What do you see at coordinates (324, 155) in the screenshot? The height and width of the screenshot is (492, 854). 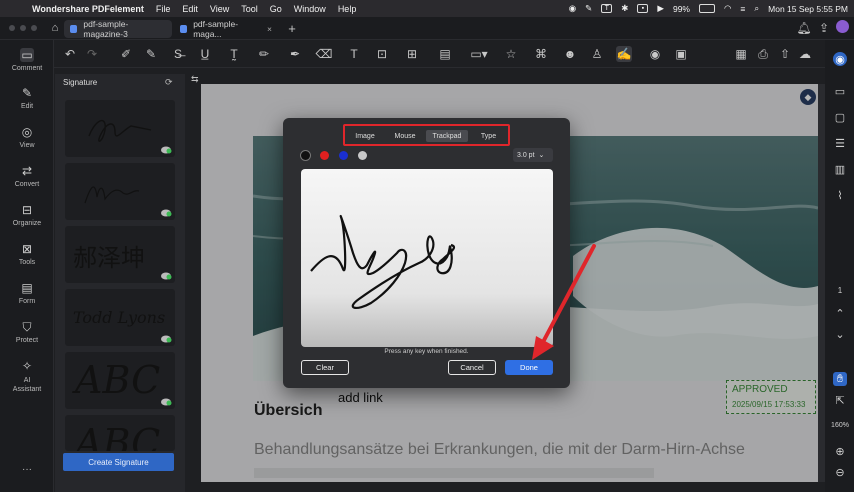 I see `color-red-swatch` at bounding box center [324, 155].